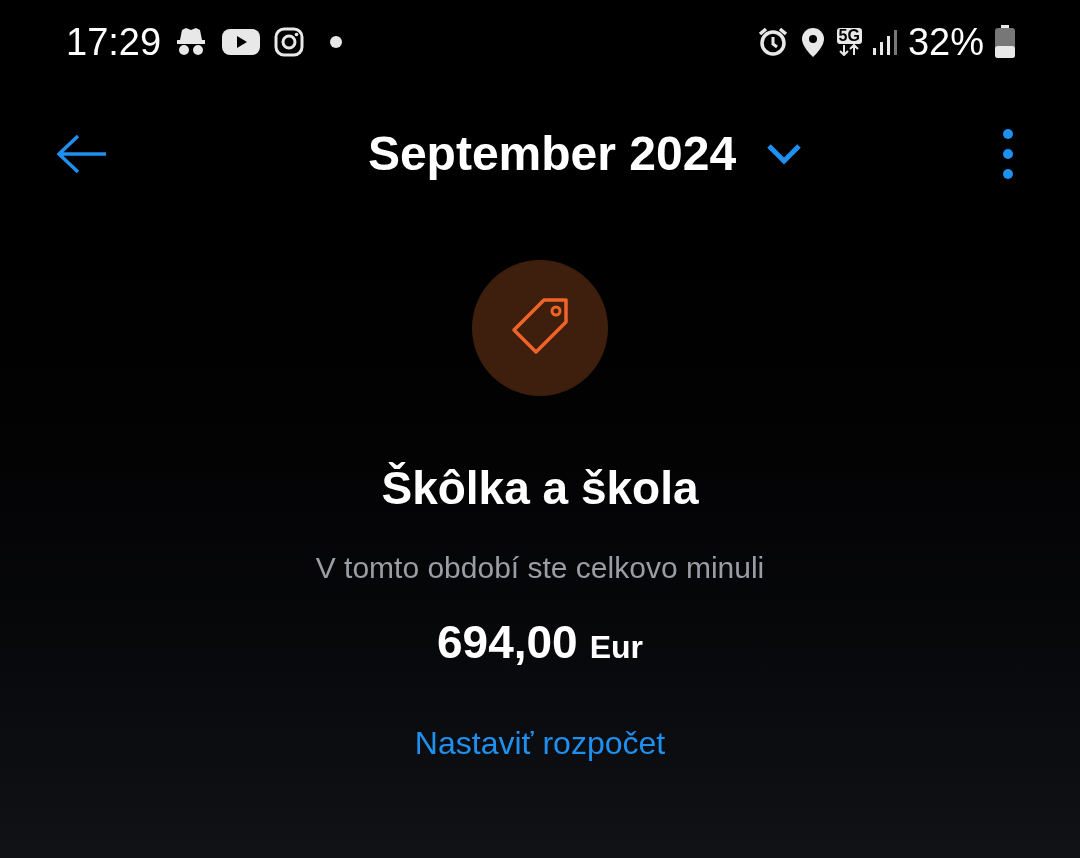  Describe the element at coordinates (289, 42) in the screenshot. I see `instagram-icon` at that location.